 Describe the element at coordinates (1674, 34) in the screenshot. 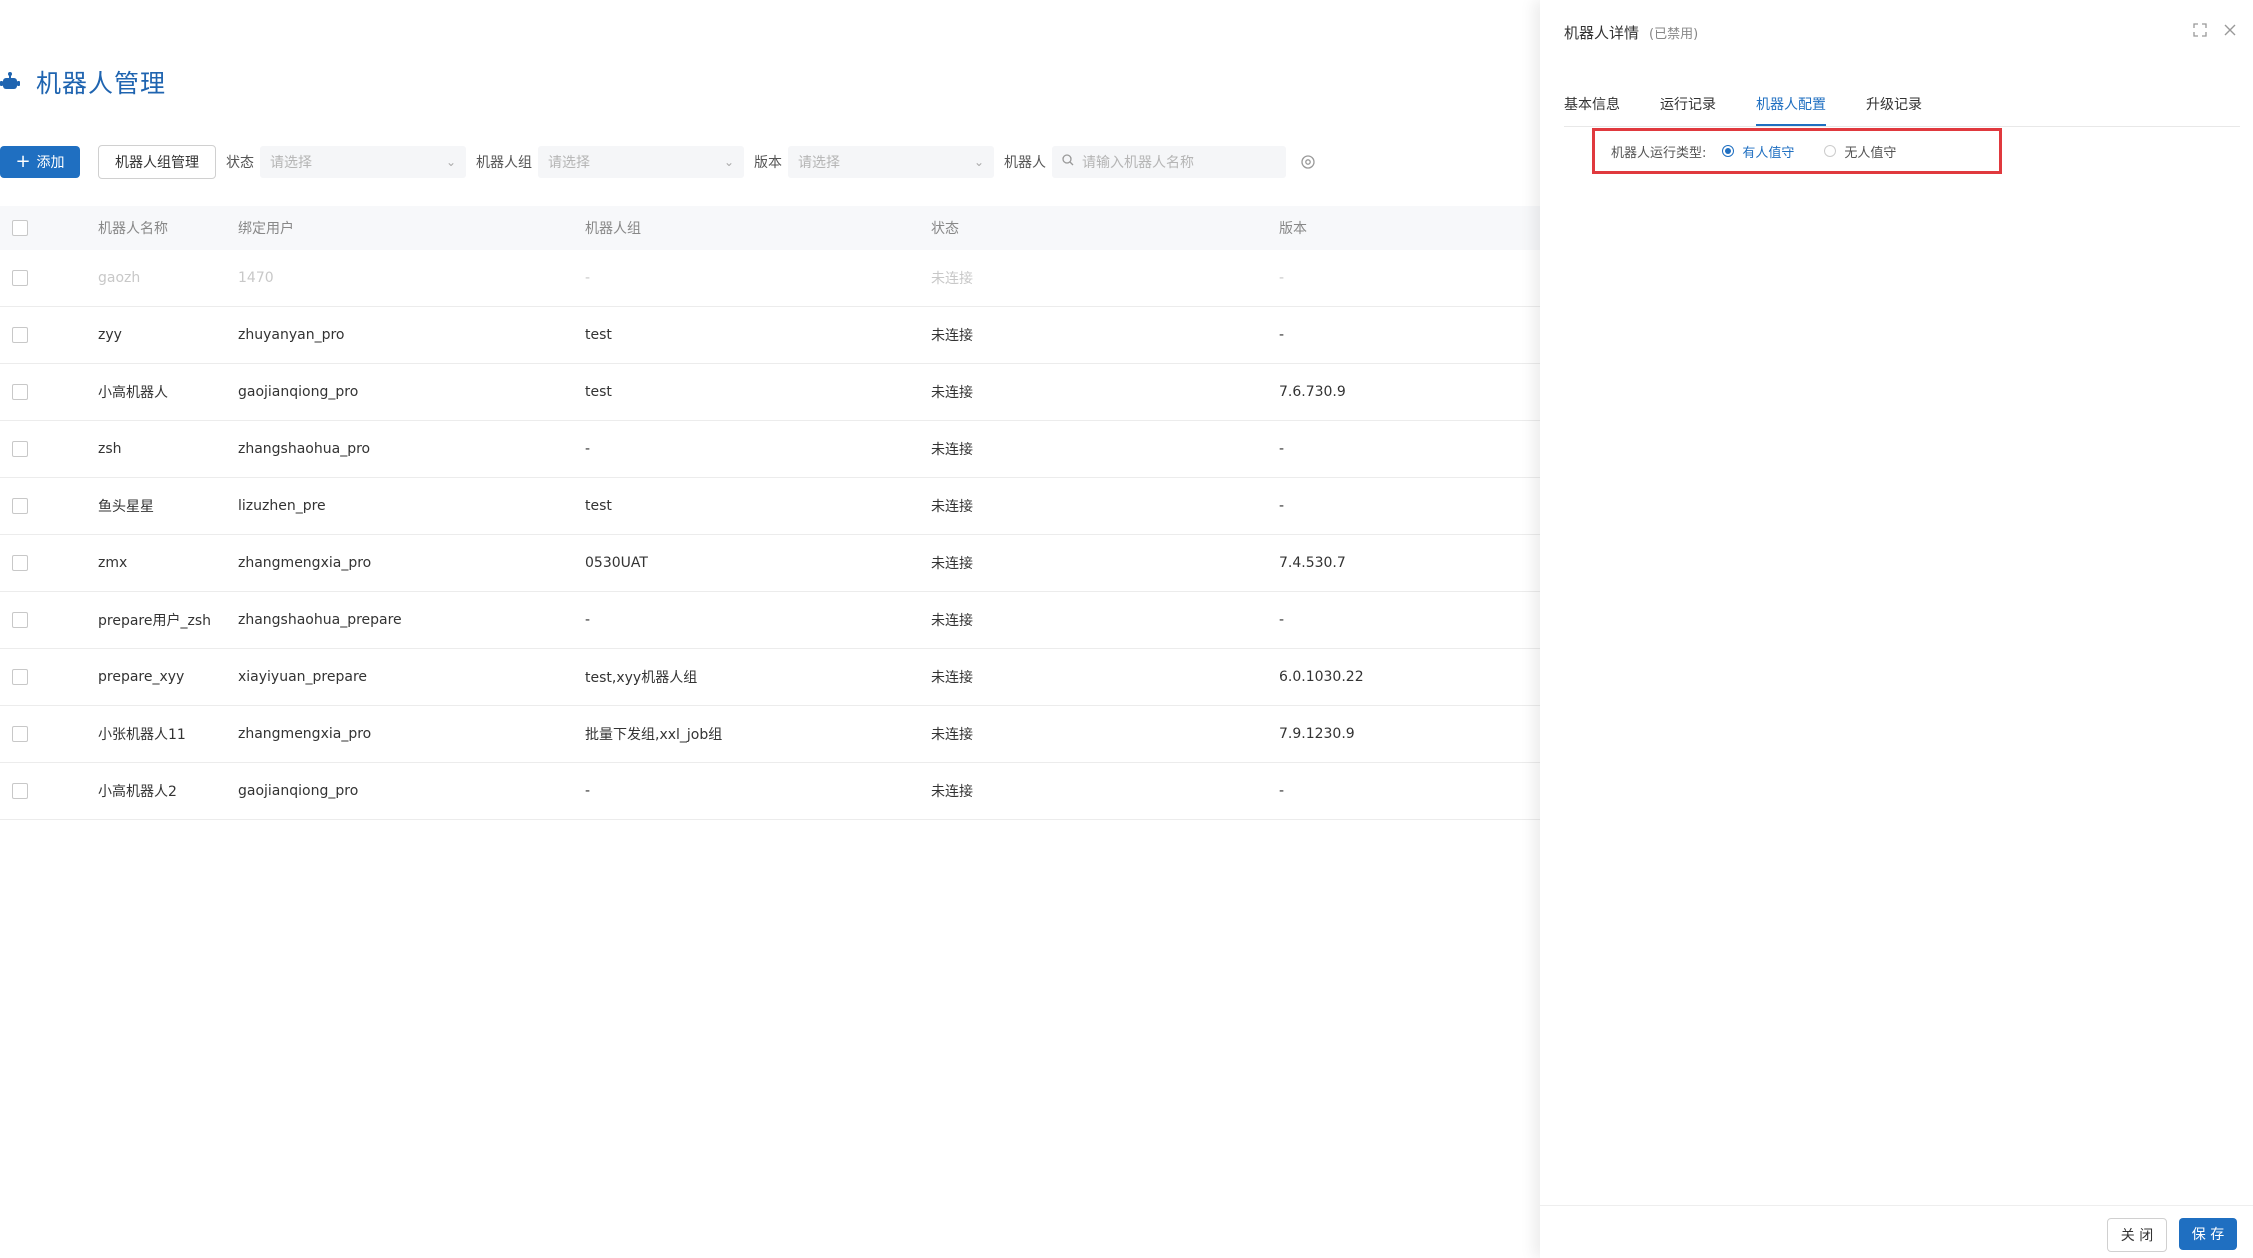

I see `drawer-status: (已禁用)` at that location.